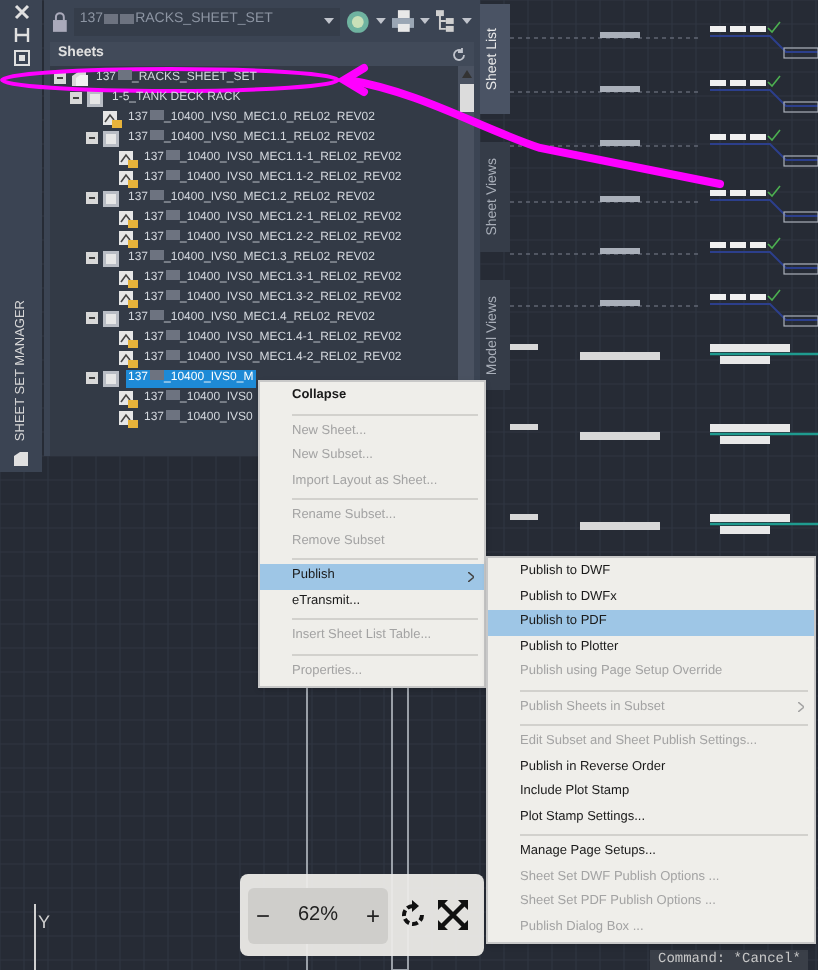 This screenshot has width=818, height=970. I want to click on ucs-axis-icon, so click(35, 937).